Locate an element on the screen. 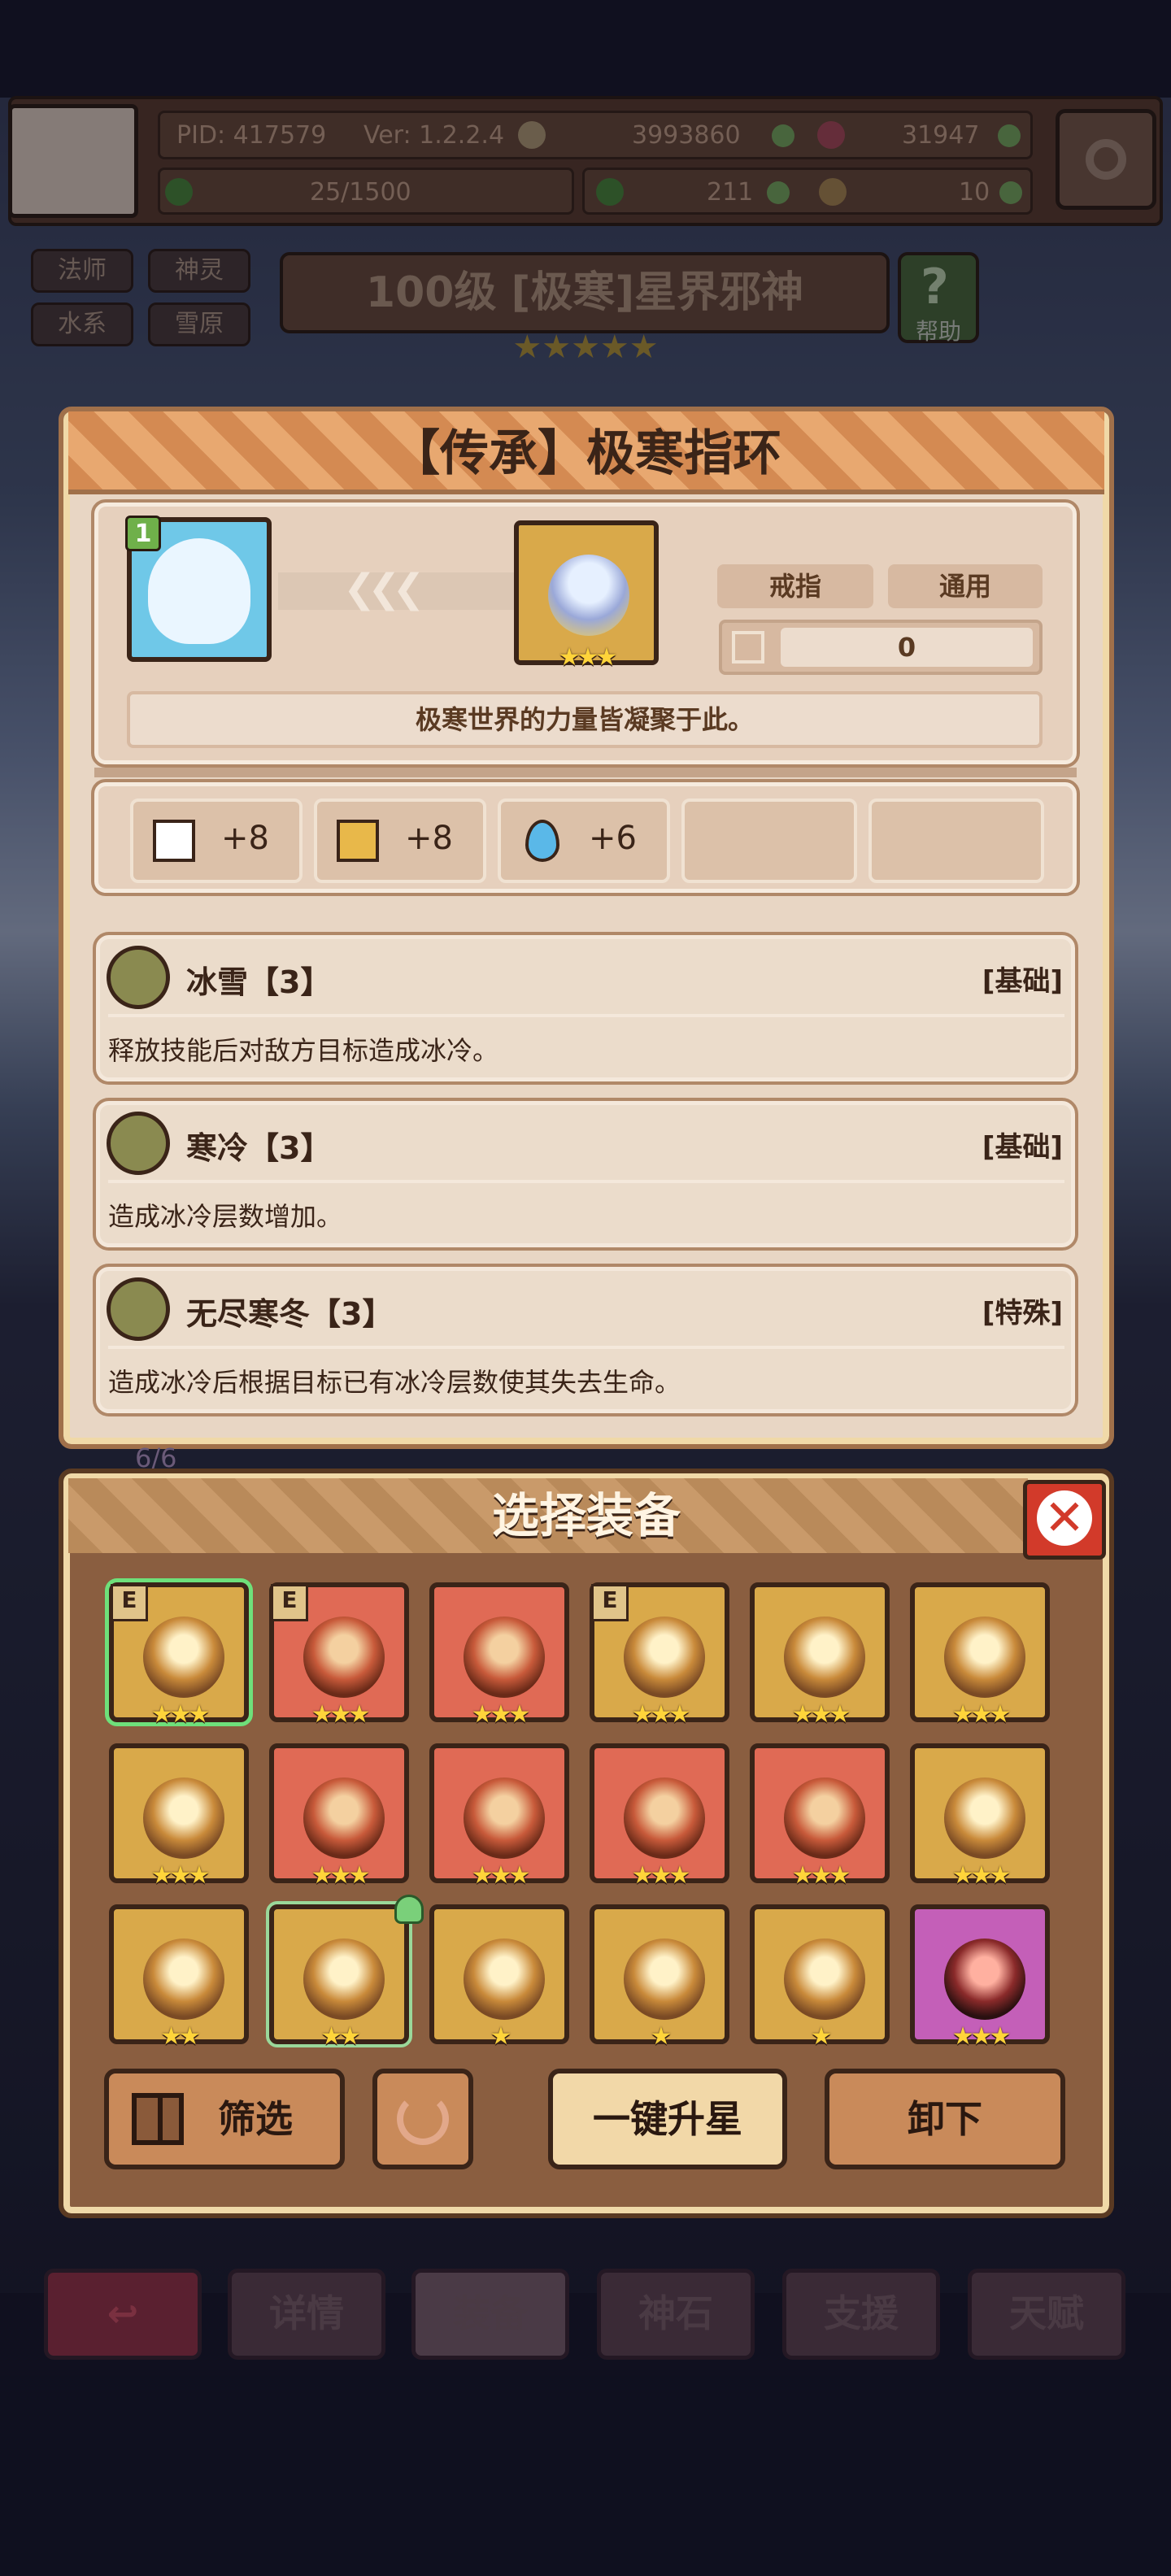 This screenshot has width=1171, height=2576. flame-ring-icon is located at coordinates (183, 1819).